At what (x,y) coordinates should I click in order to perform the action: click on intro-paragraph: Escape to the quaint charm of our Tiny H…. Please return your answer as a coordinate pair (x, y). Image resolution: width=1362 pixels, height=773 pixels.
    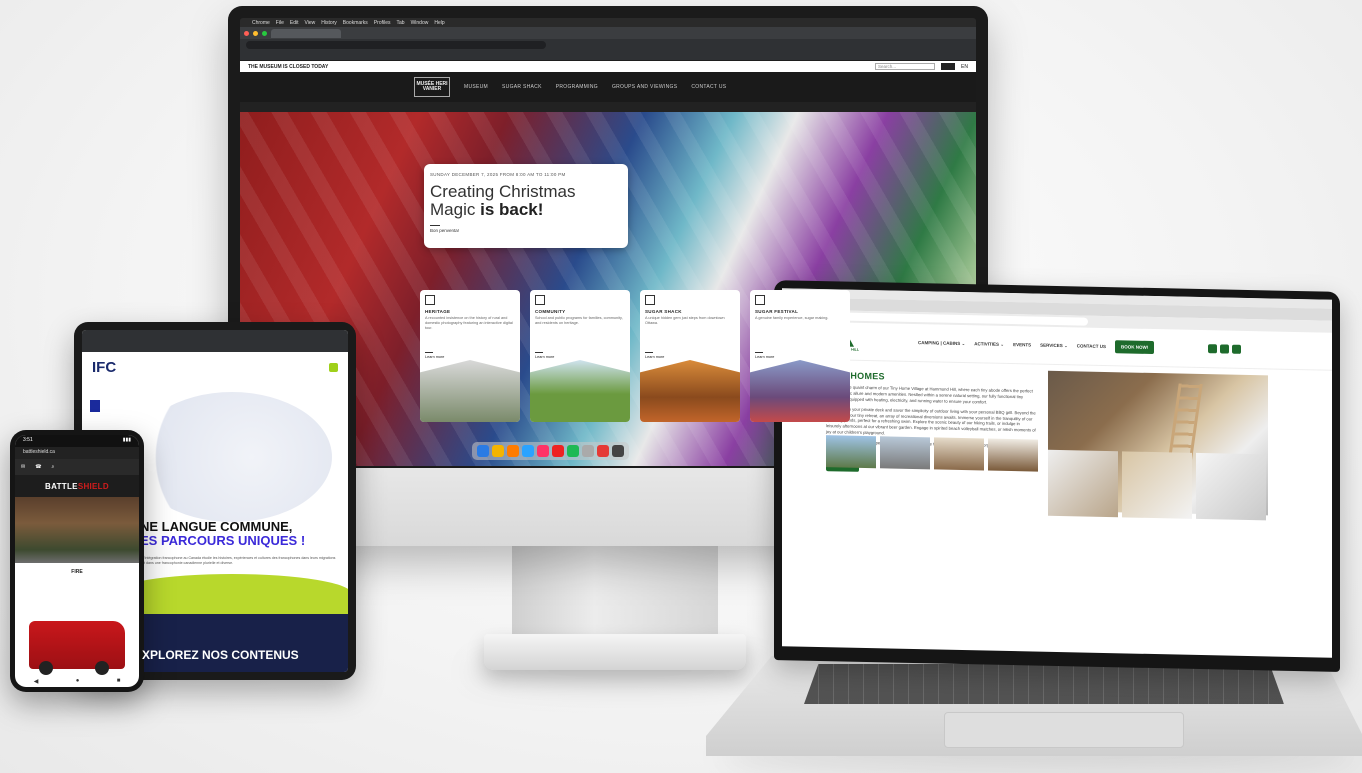
    Looking at the image, I should click on (929, 394).